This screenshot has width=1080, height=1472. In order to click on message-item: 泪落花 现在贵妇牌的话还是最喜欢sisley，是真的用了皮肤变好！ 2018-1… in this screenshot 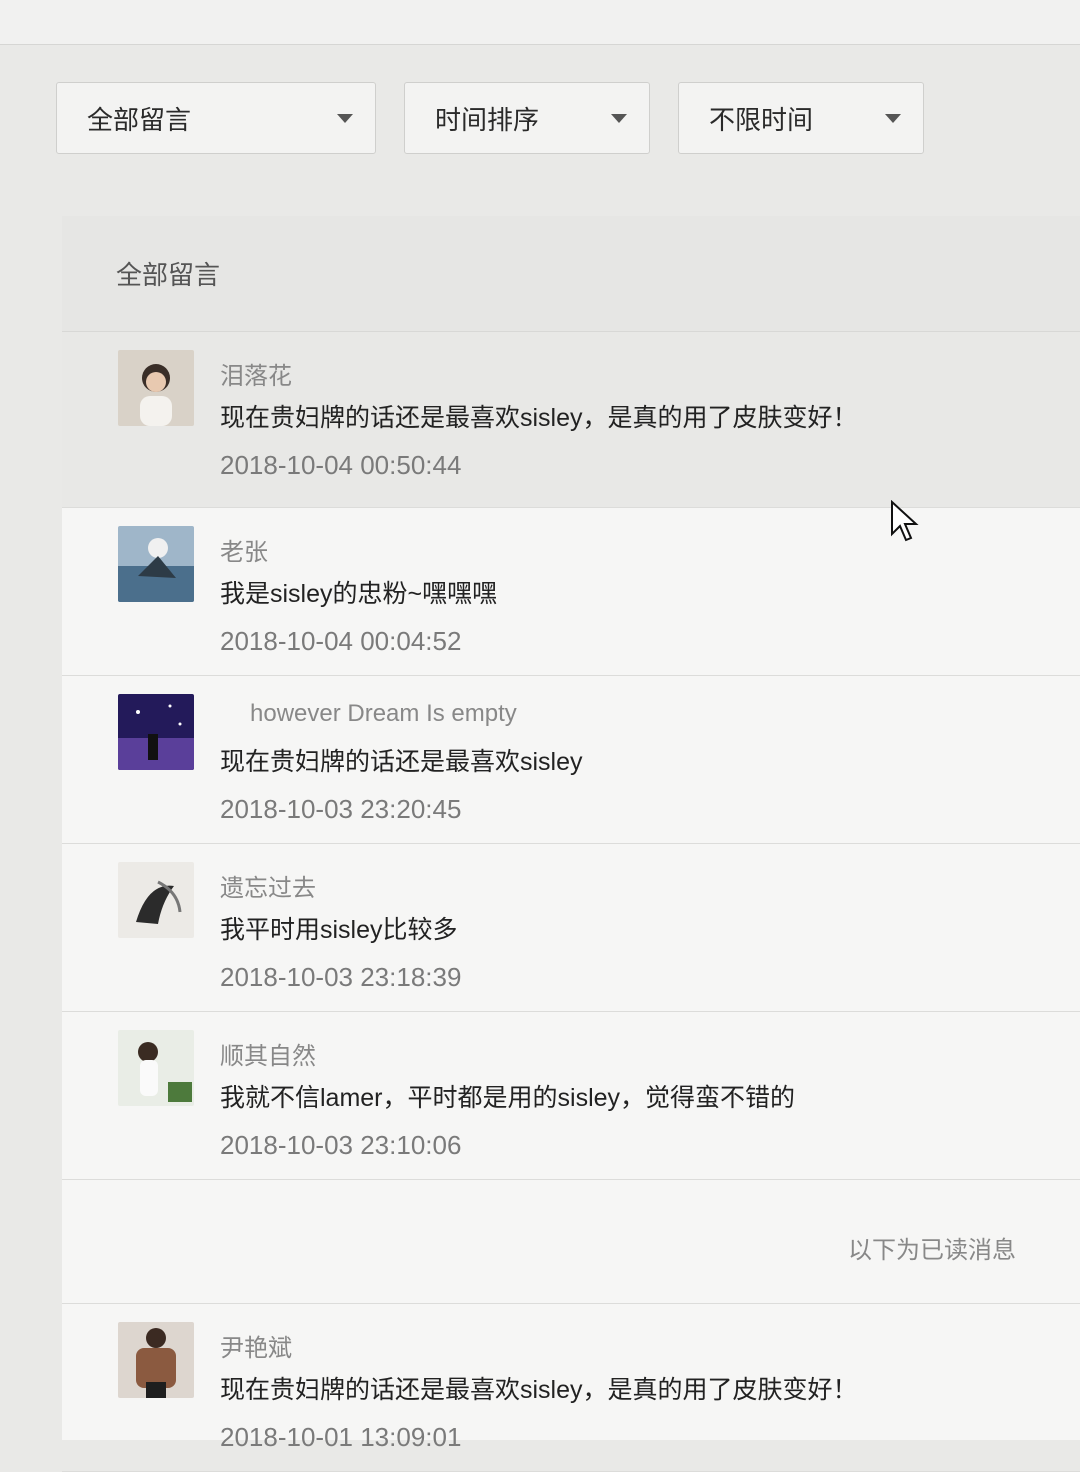, I will do `click(571, 420)`.